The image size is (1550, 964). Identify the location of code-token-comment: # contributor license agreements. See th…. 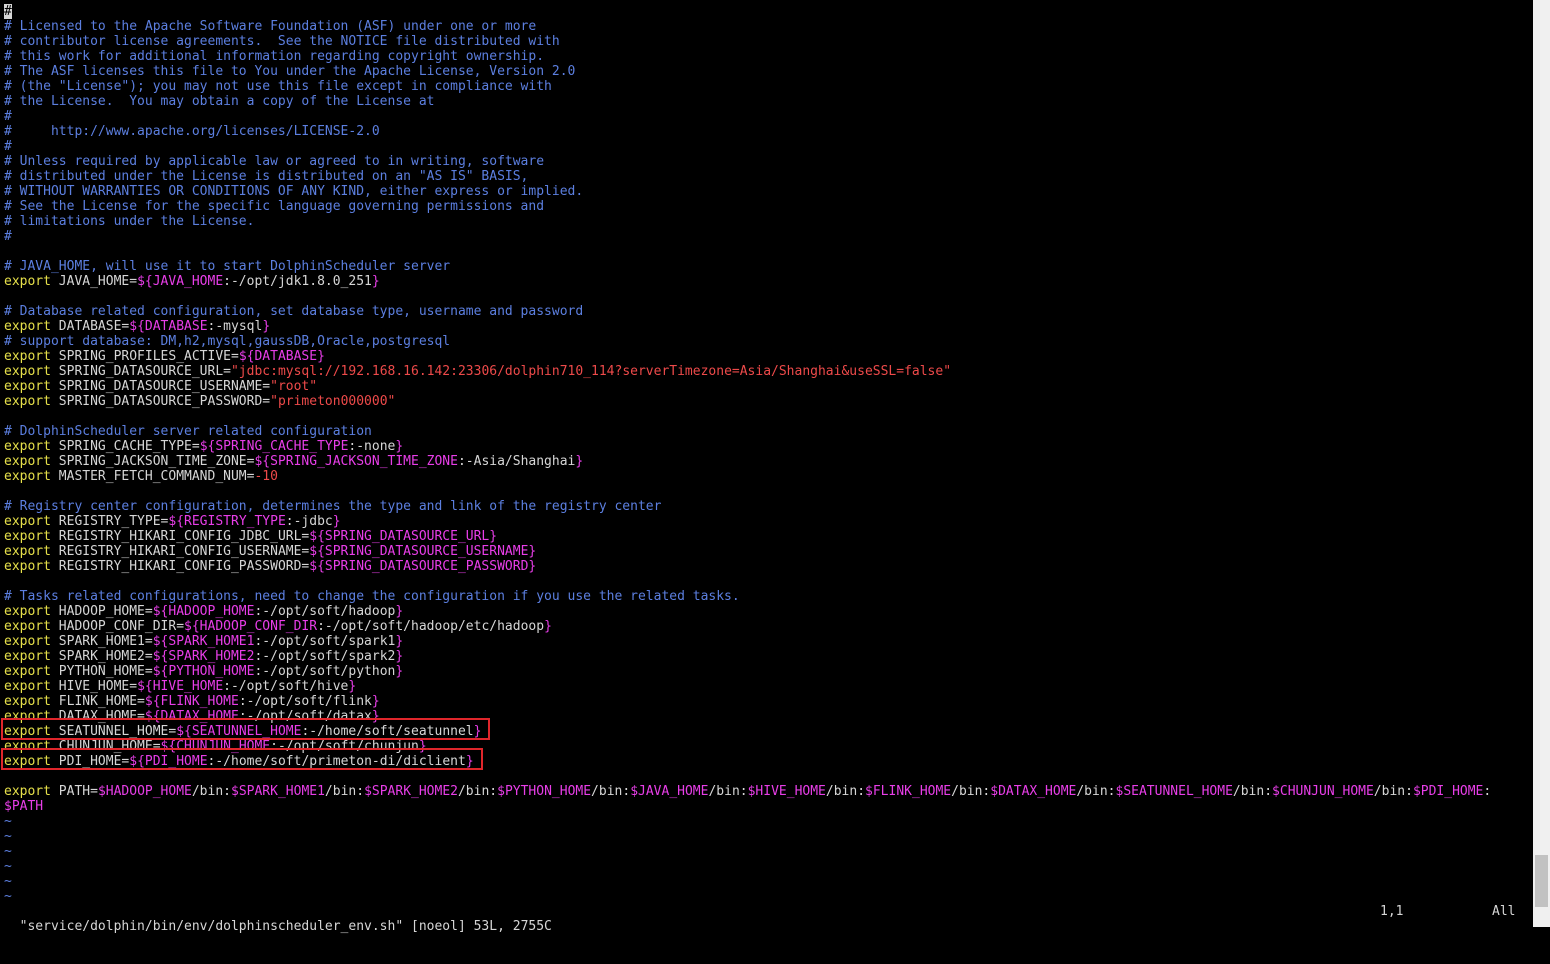
(282, 41).